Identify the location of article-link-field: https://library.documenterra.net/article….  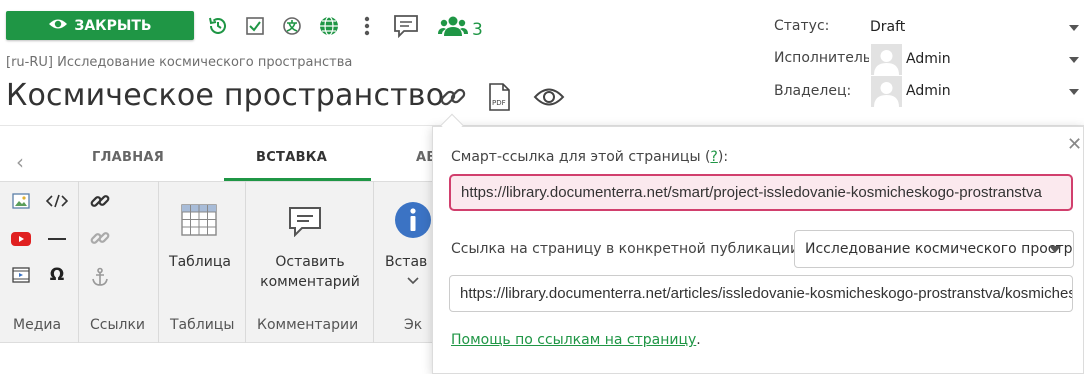
(761, 293).